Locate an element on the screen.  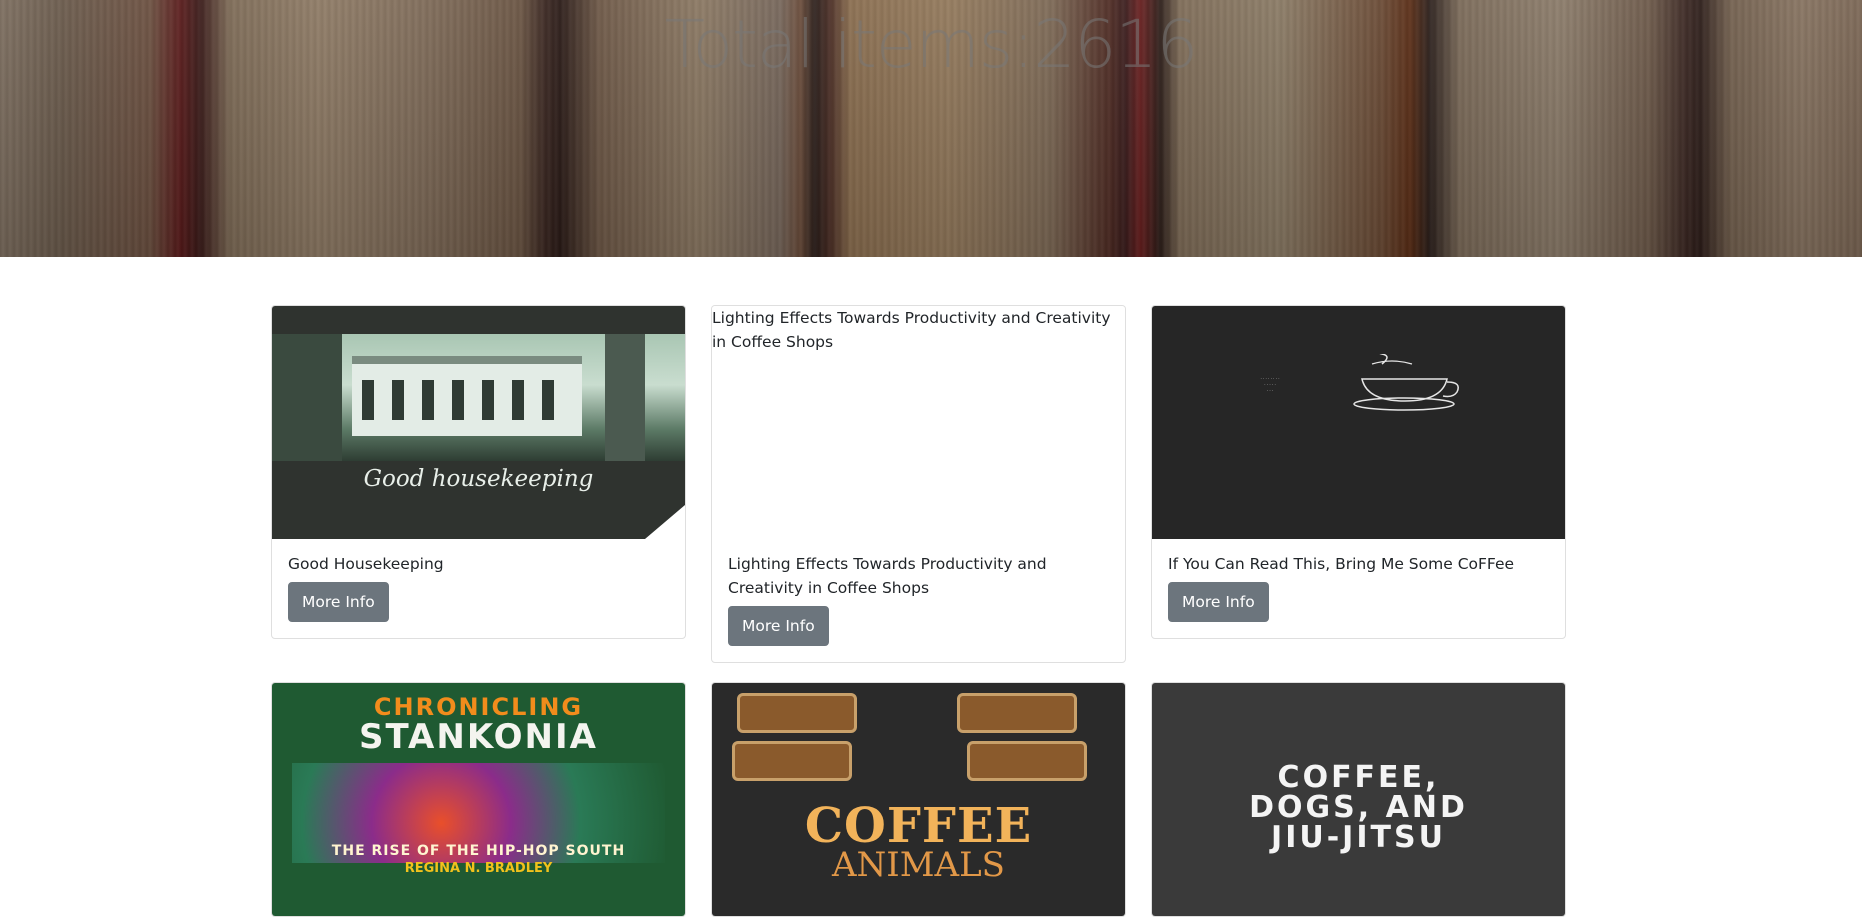
house-illustration is located at coordinates (467, 396).